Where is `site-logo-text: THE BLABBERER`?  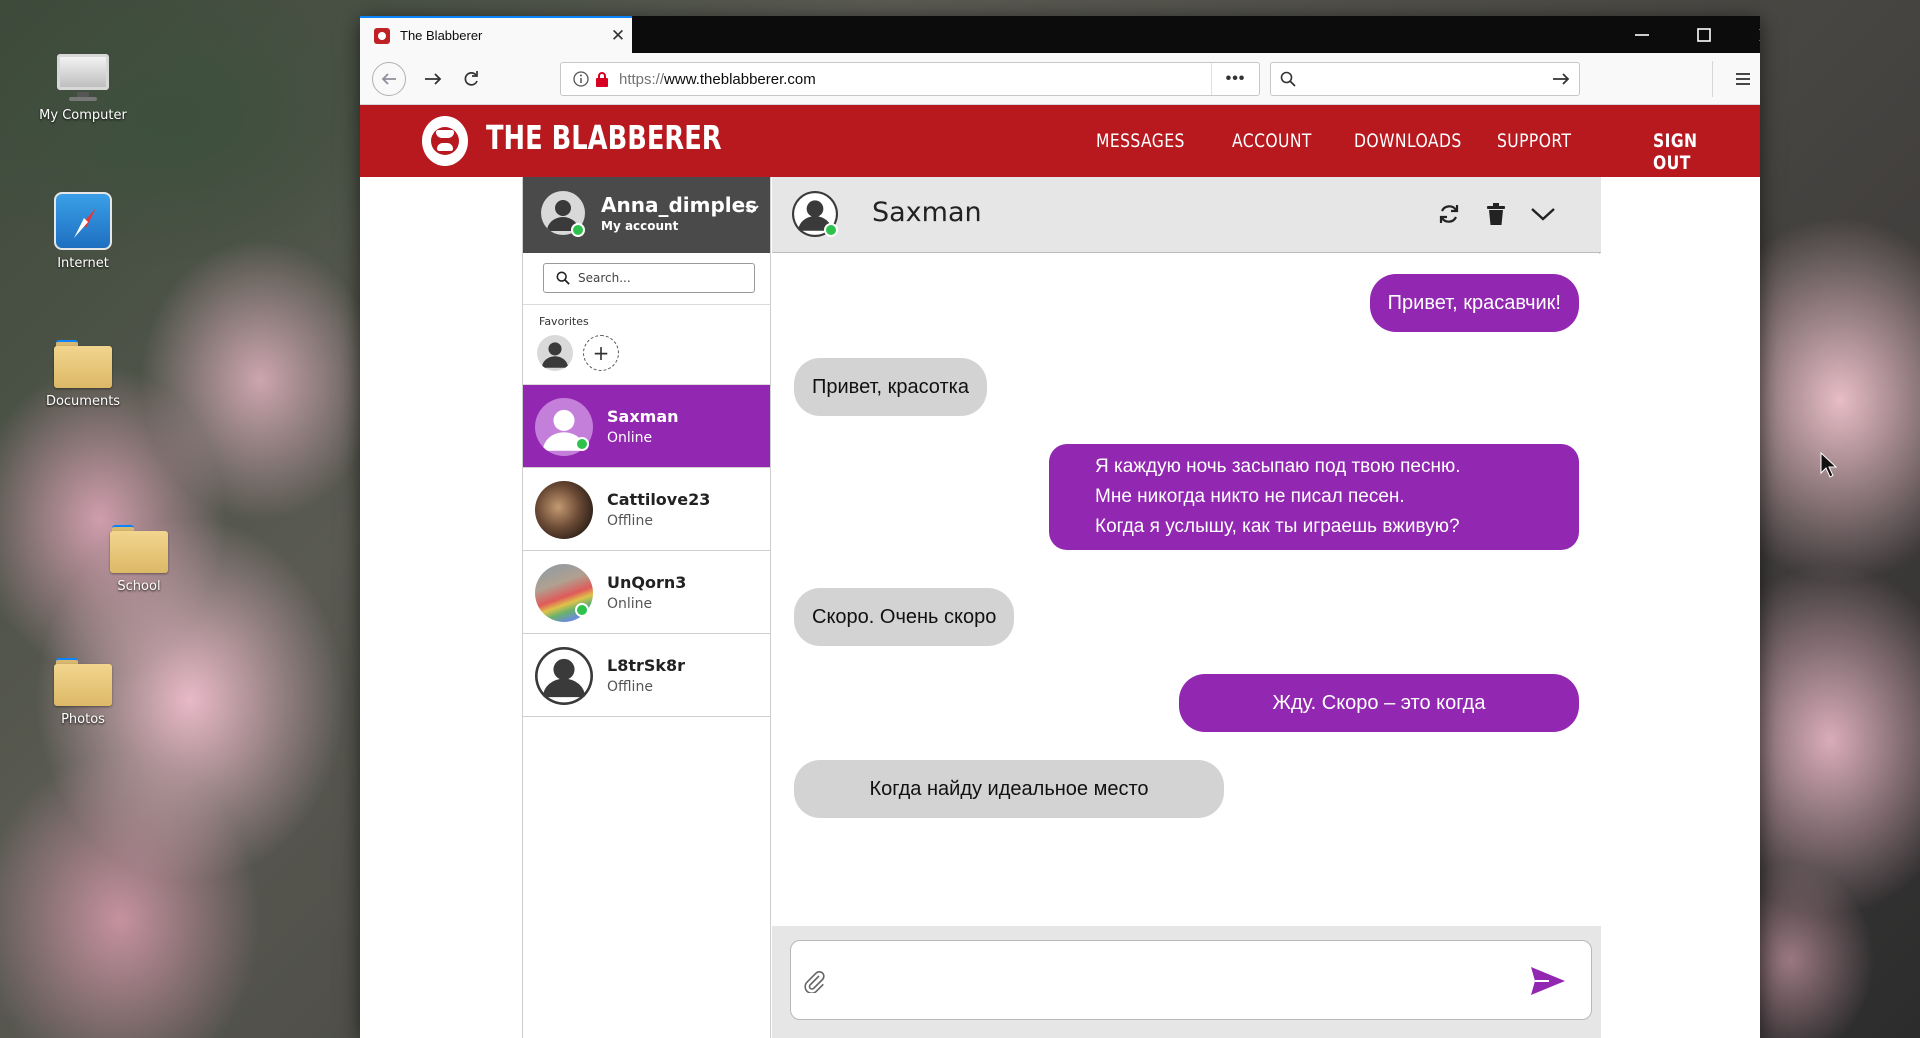
site-logo-text: THE BLABBERER is located at coordinates (604, 137).